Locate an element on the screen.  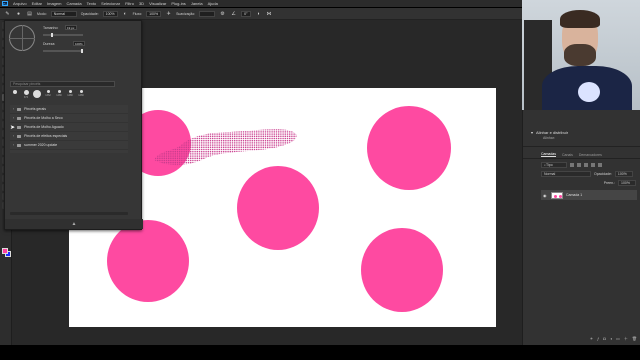
menu-camada: Camada is located at coordinates (73, 3).